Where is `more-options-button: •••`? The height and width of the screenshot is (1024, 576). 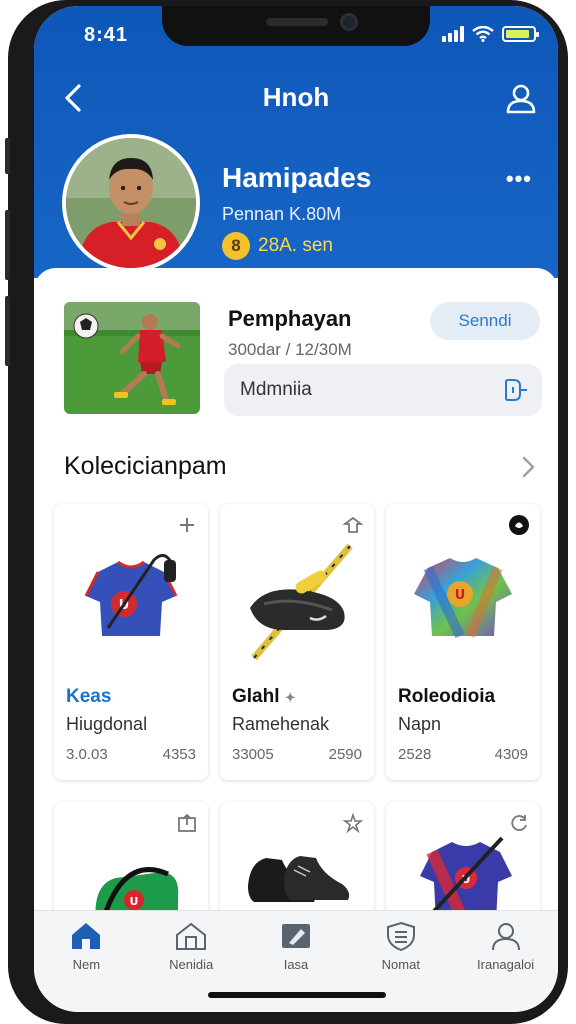
more-options-button: ••• is located at coordinates (519, 179).